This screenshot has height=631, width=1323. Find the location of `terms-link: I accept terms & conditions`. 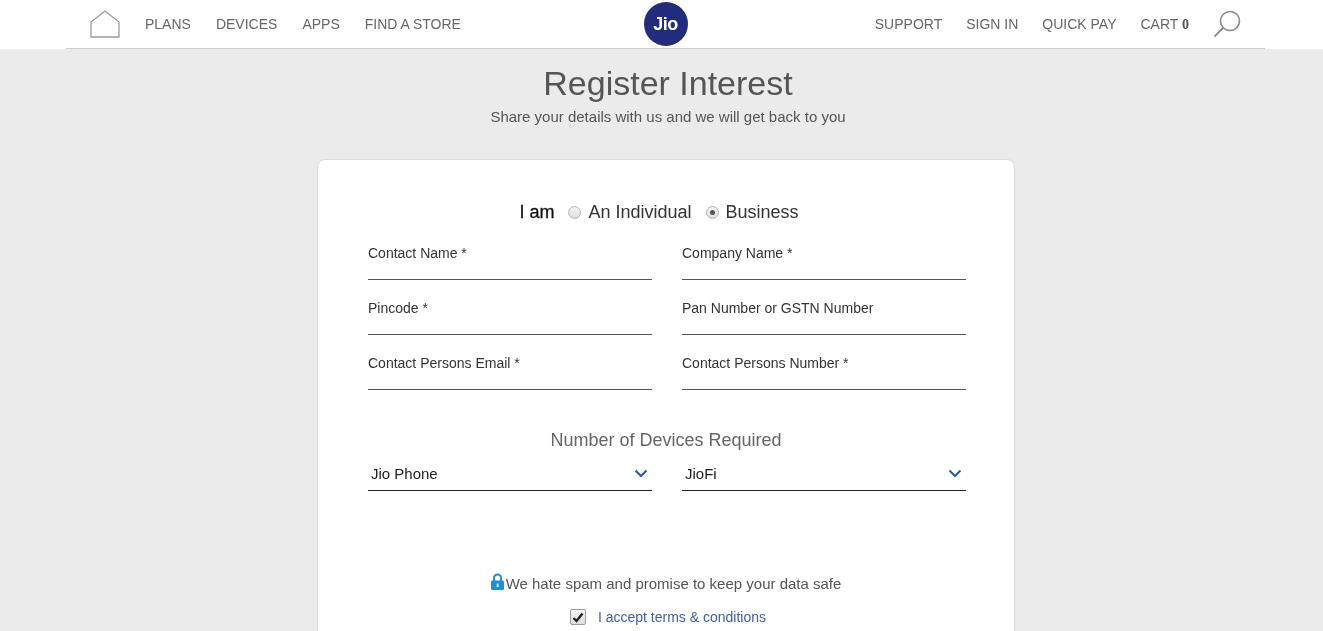

terms-link: I accept terms & conditions is located at coordinates (682, 617).